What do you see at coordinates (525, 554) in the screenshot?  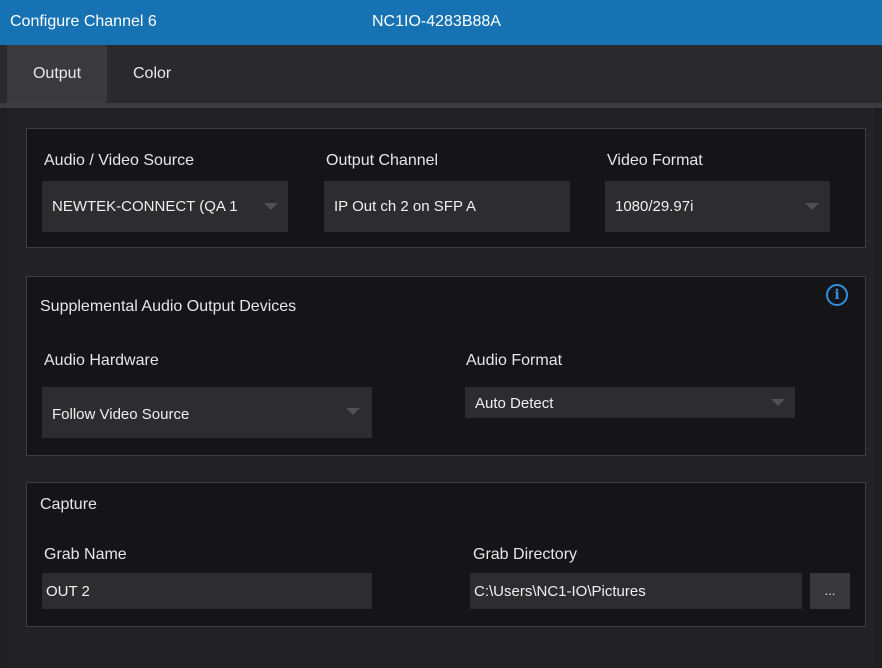 I see `grab-directory-label: Grab Directory` at bounding box center [525, 554].